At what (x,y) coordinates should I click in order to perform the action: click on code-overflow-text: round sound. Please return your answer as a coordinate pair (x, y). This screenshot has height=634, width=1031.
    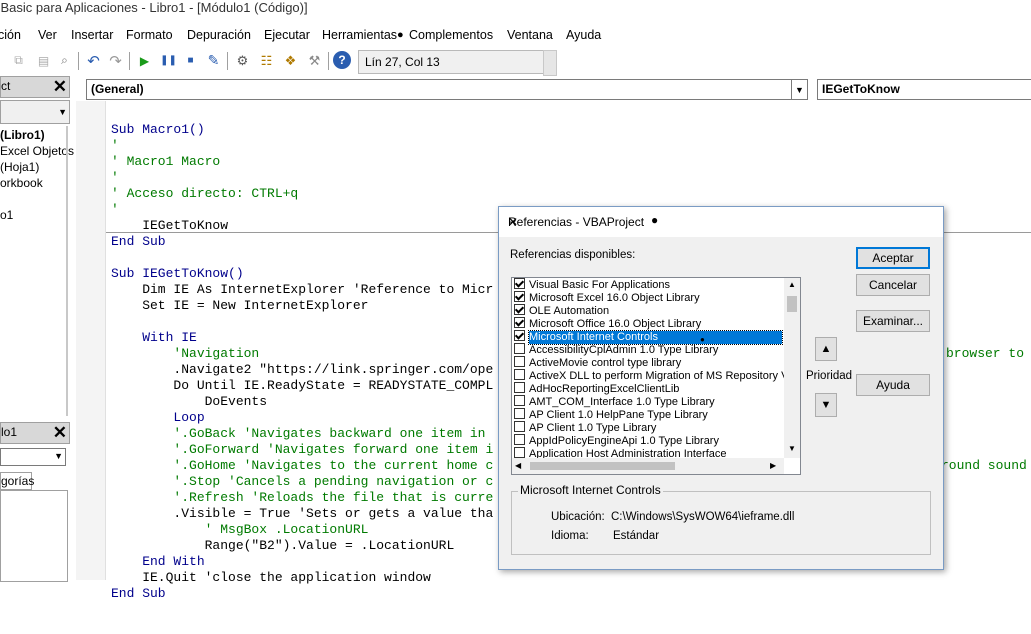
    Looking at the image, I should click on (984, 465).